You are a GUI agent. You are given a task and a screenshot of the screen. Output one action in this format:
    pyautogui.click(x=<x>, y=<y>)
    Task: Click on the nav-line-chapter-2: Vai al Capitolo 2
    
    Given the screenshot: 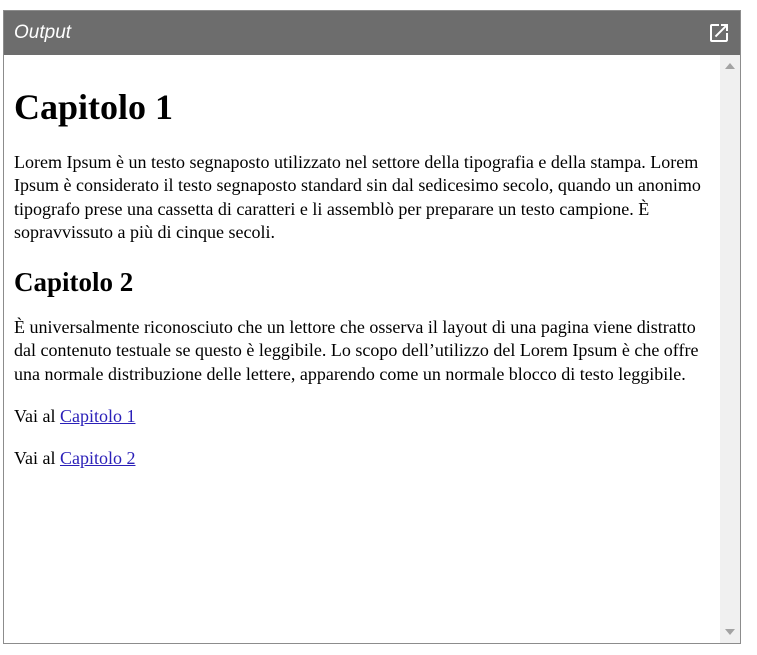 What is the action you would take?
    pyautogui.click(x=362, y=458)
    